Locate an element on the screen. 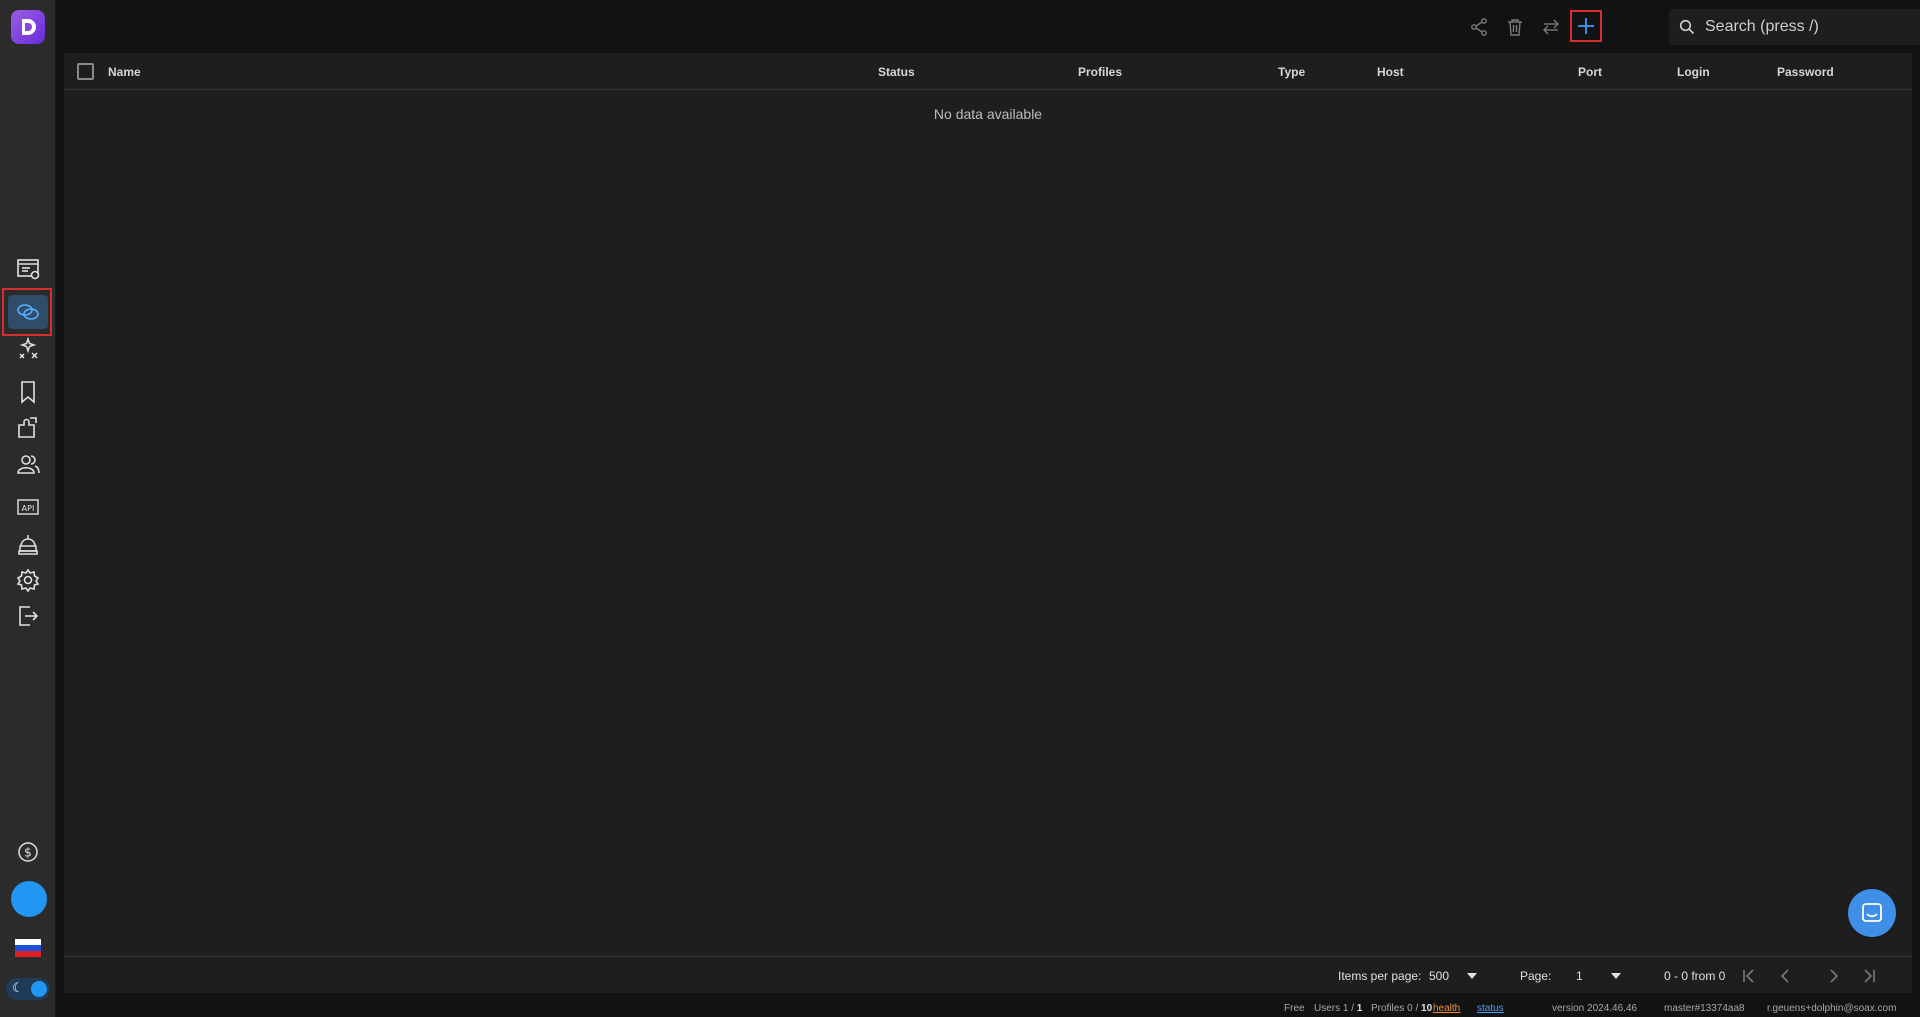 This screenshot has width=1920, height=1017. last-page-icon is located at coordinates (1869, 976).